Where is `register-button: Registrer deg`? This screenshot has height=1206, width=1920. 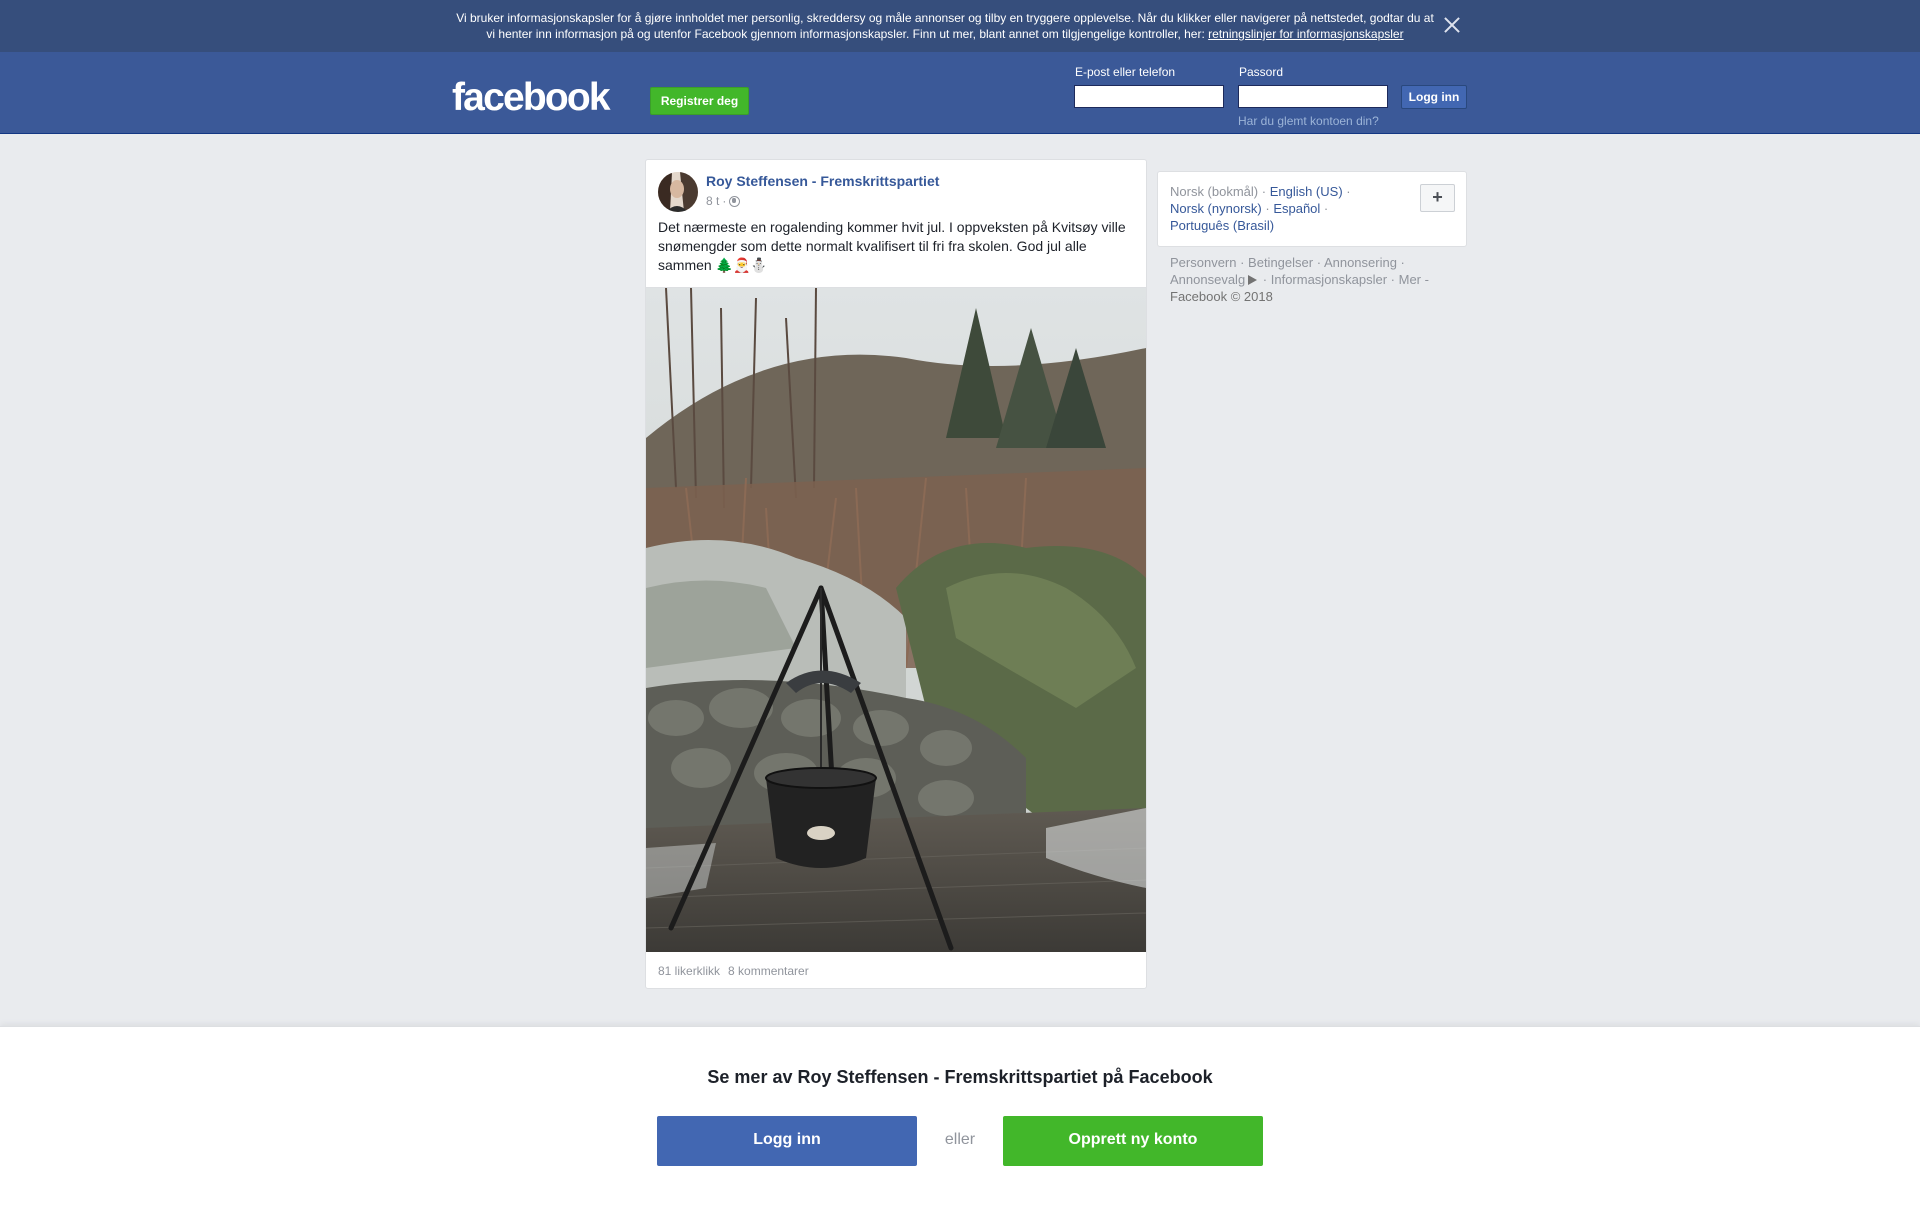
register-button: Registrer deg is located at coordinates (699, 101).